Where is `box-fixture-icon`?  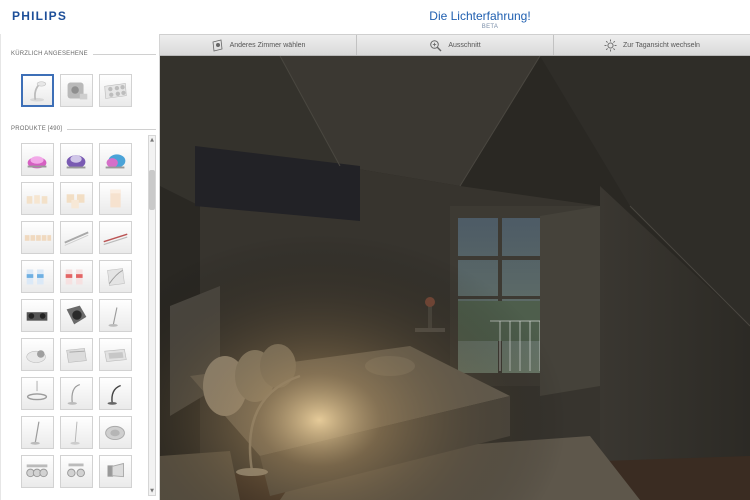
box-fixture-icon is located at coordinates (76, 355).